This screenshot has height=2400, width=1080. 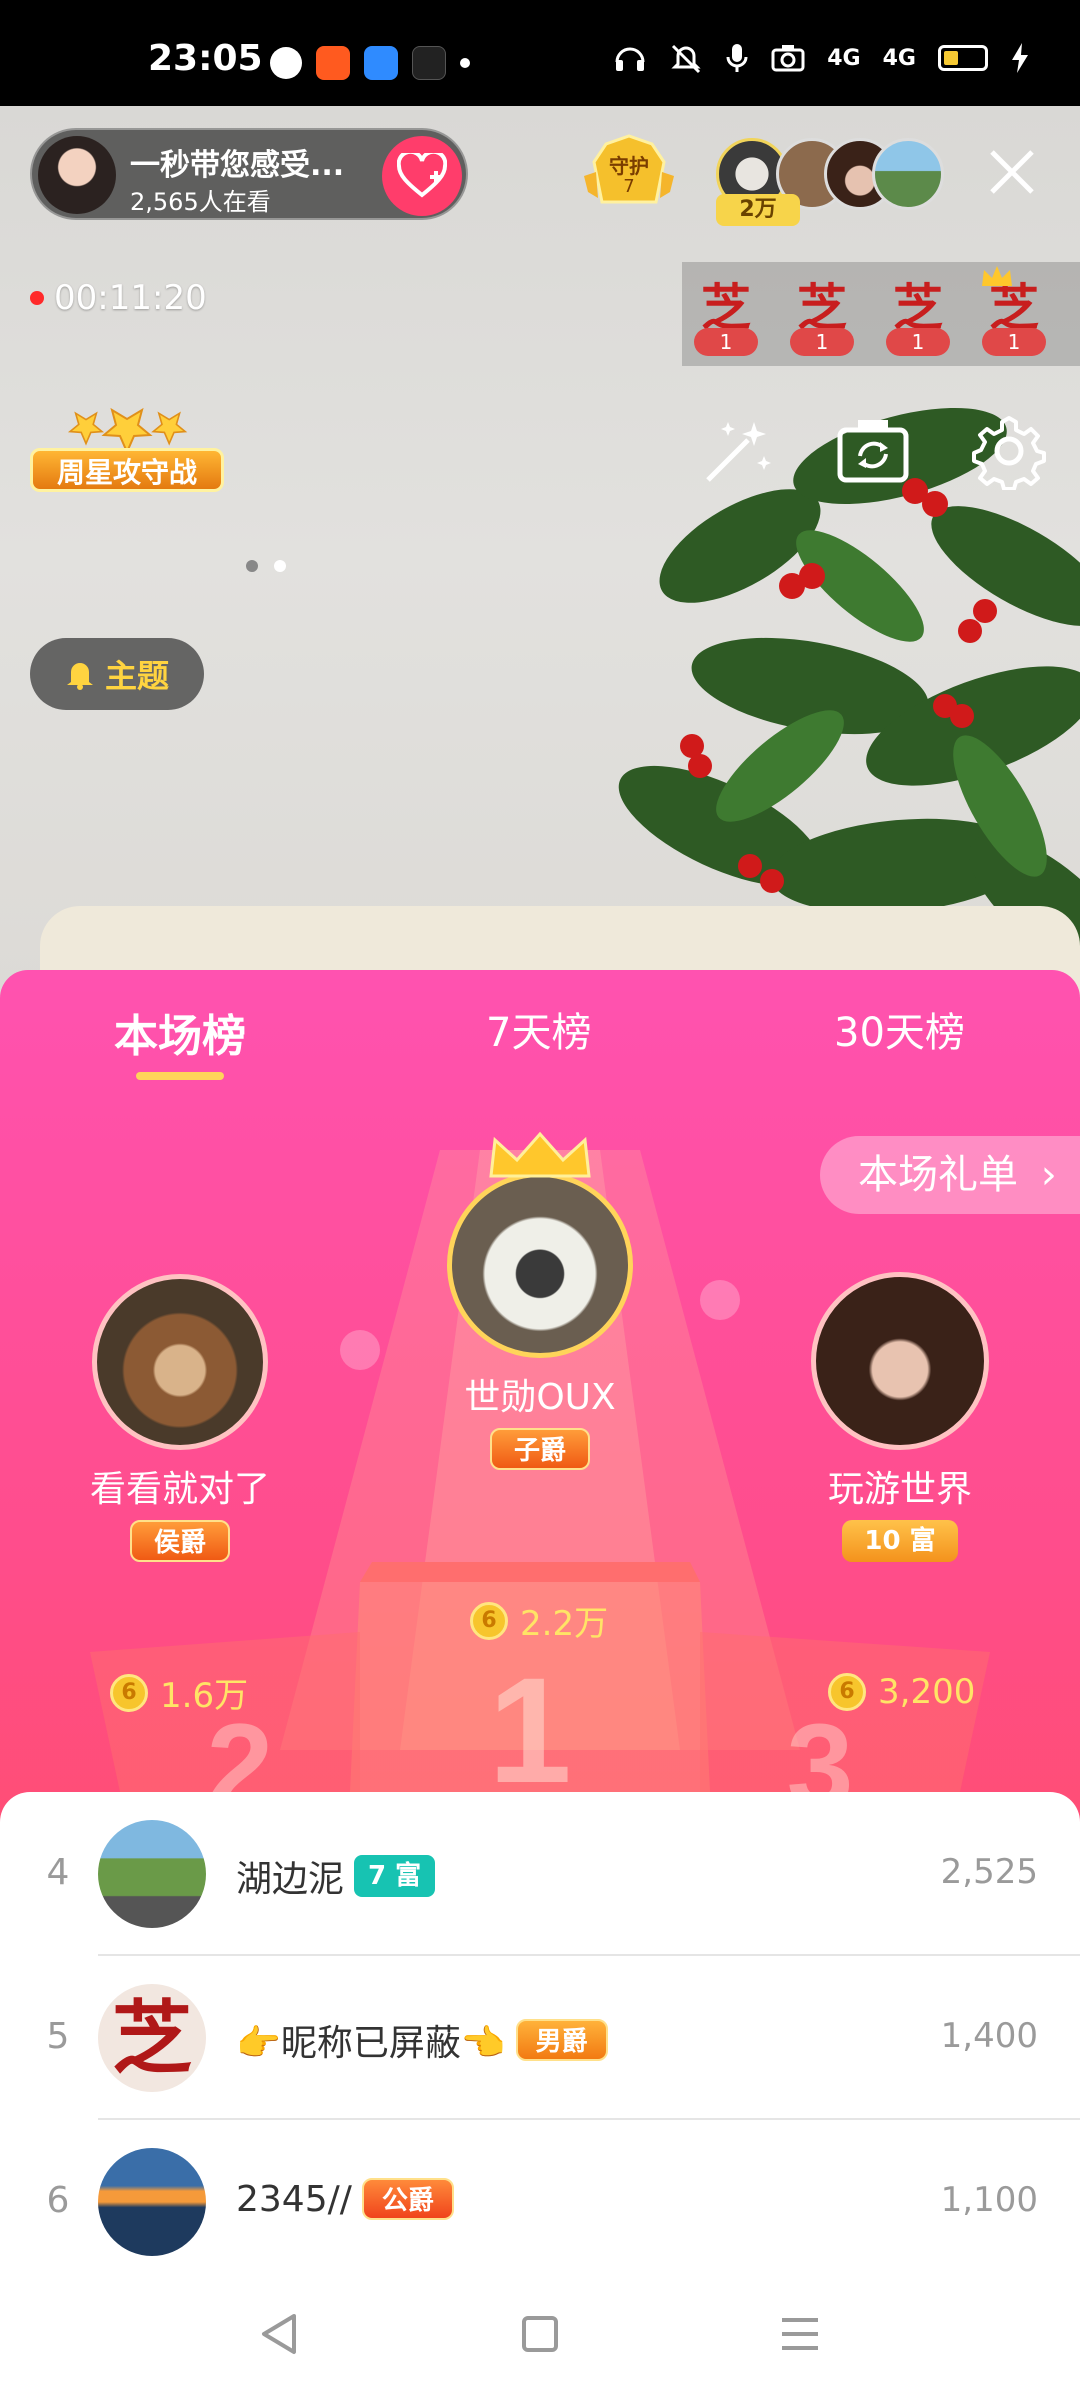 I want to click on notification-icons, so click(x=370, y=63).